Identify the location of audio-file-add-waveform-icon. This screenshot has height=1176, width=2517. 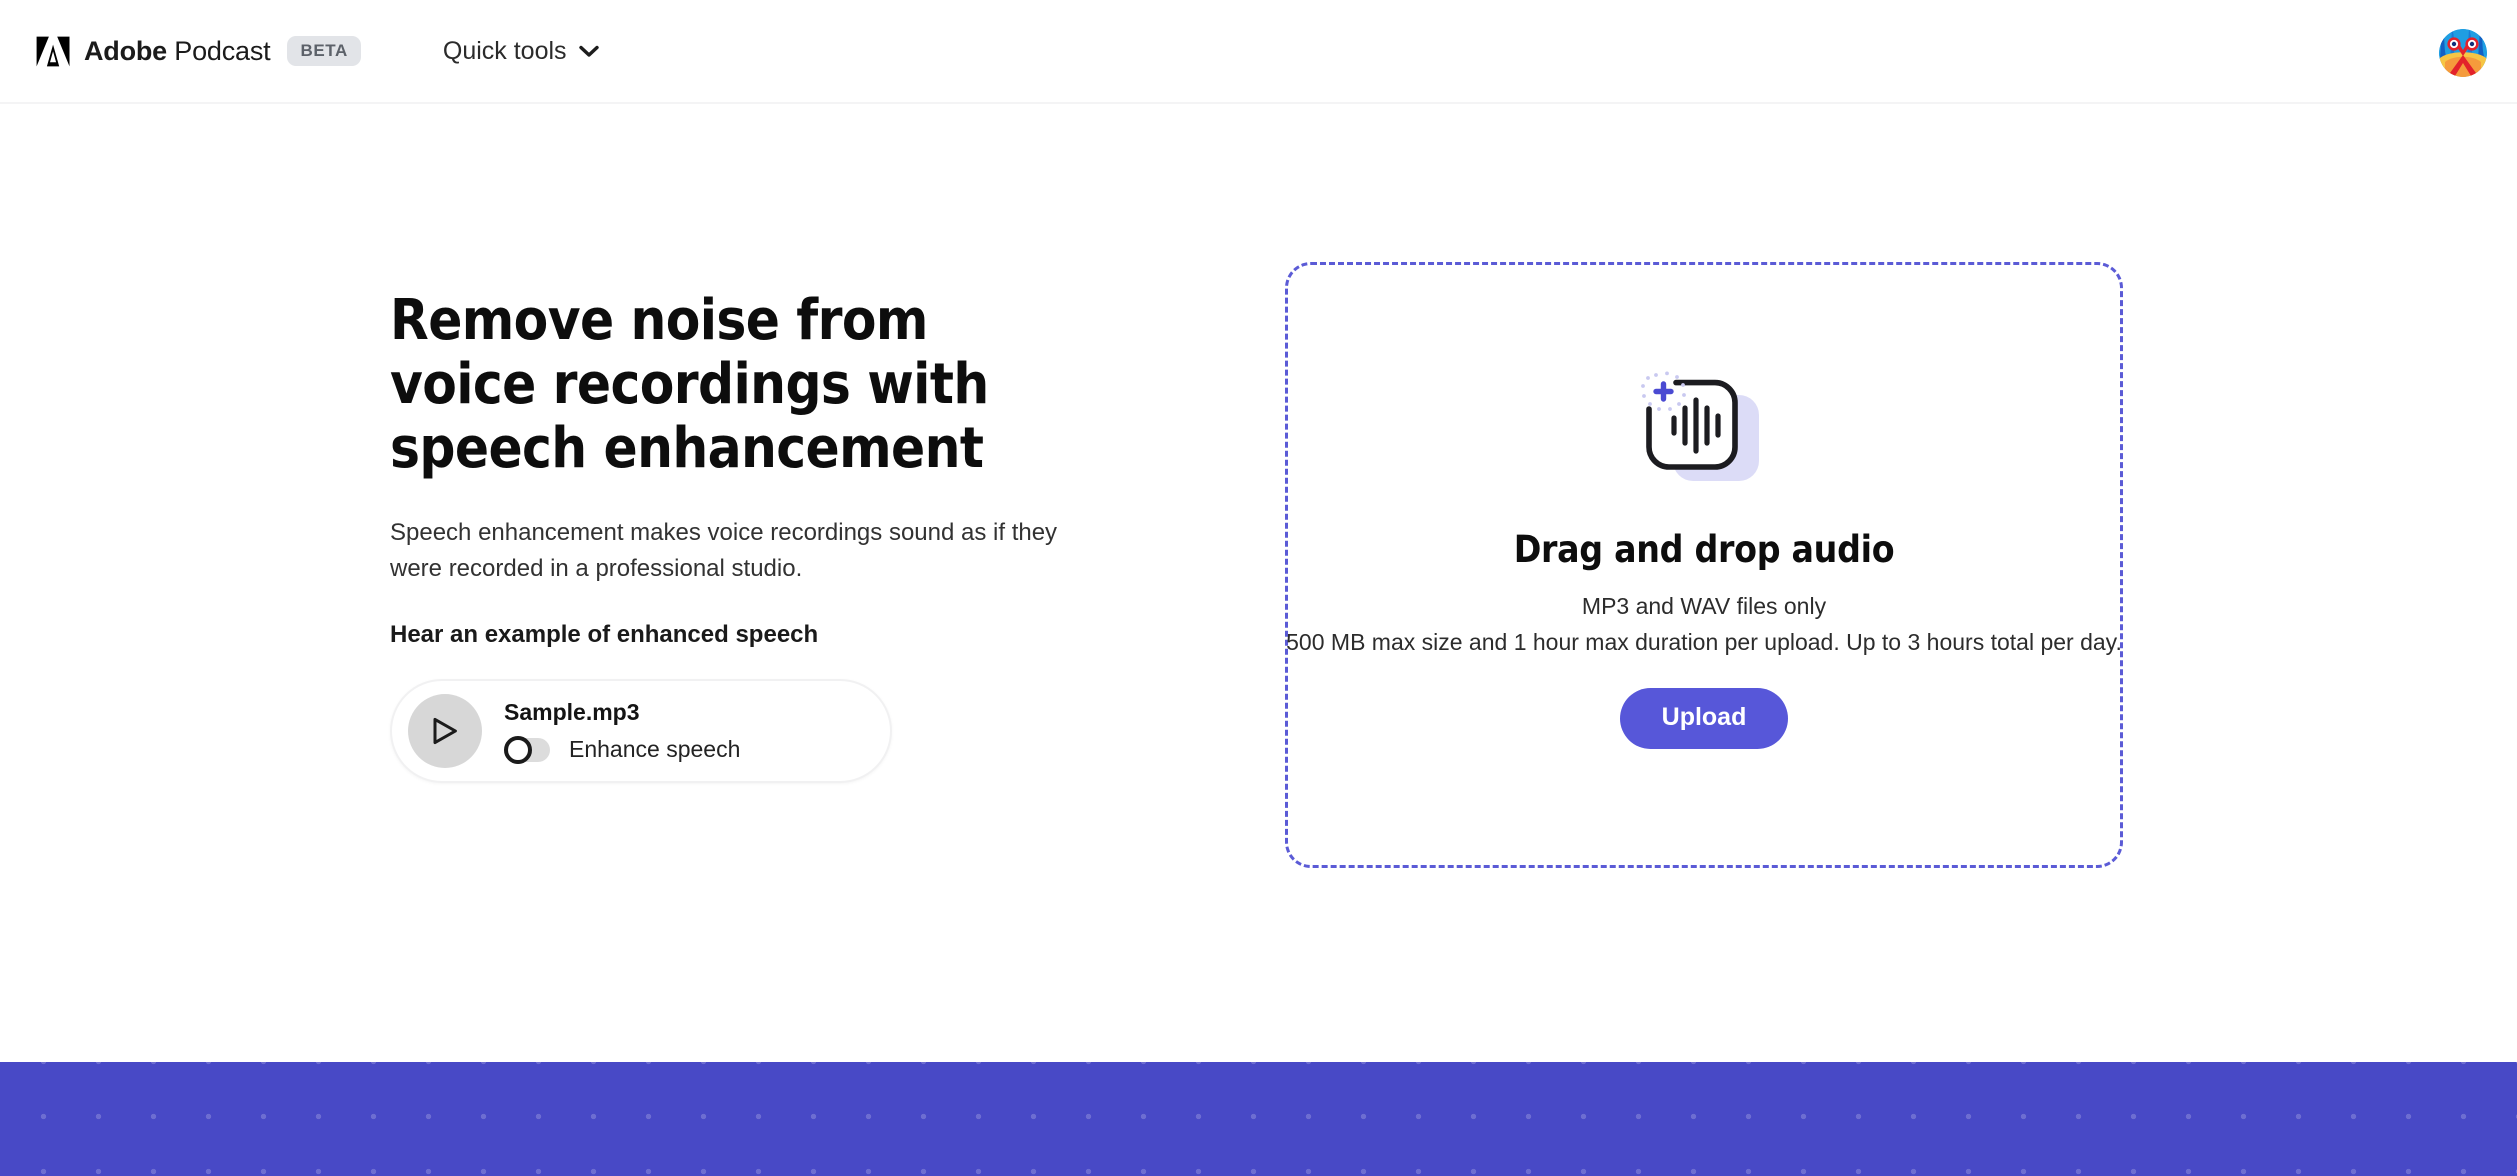
(1700, 426).